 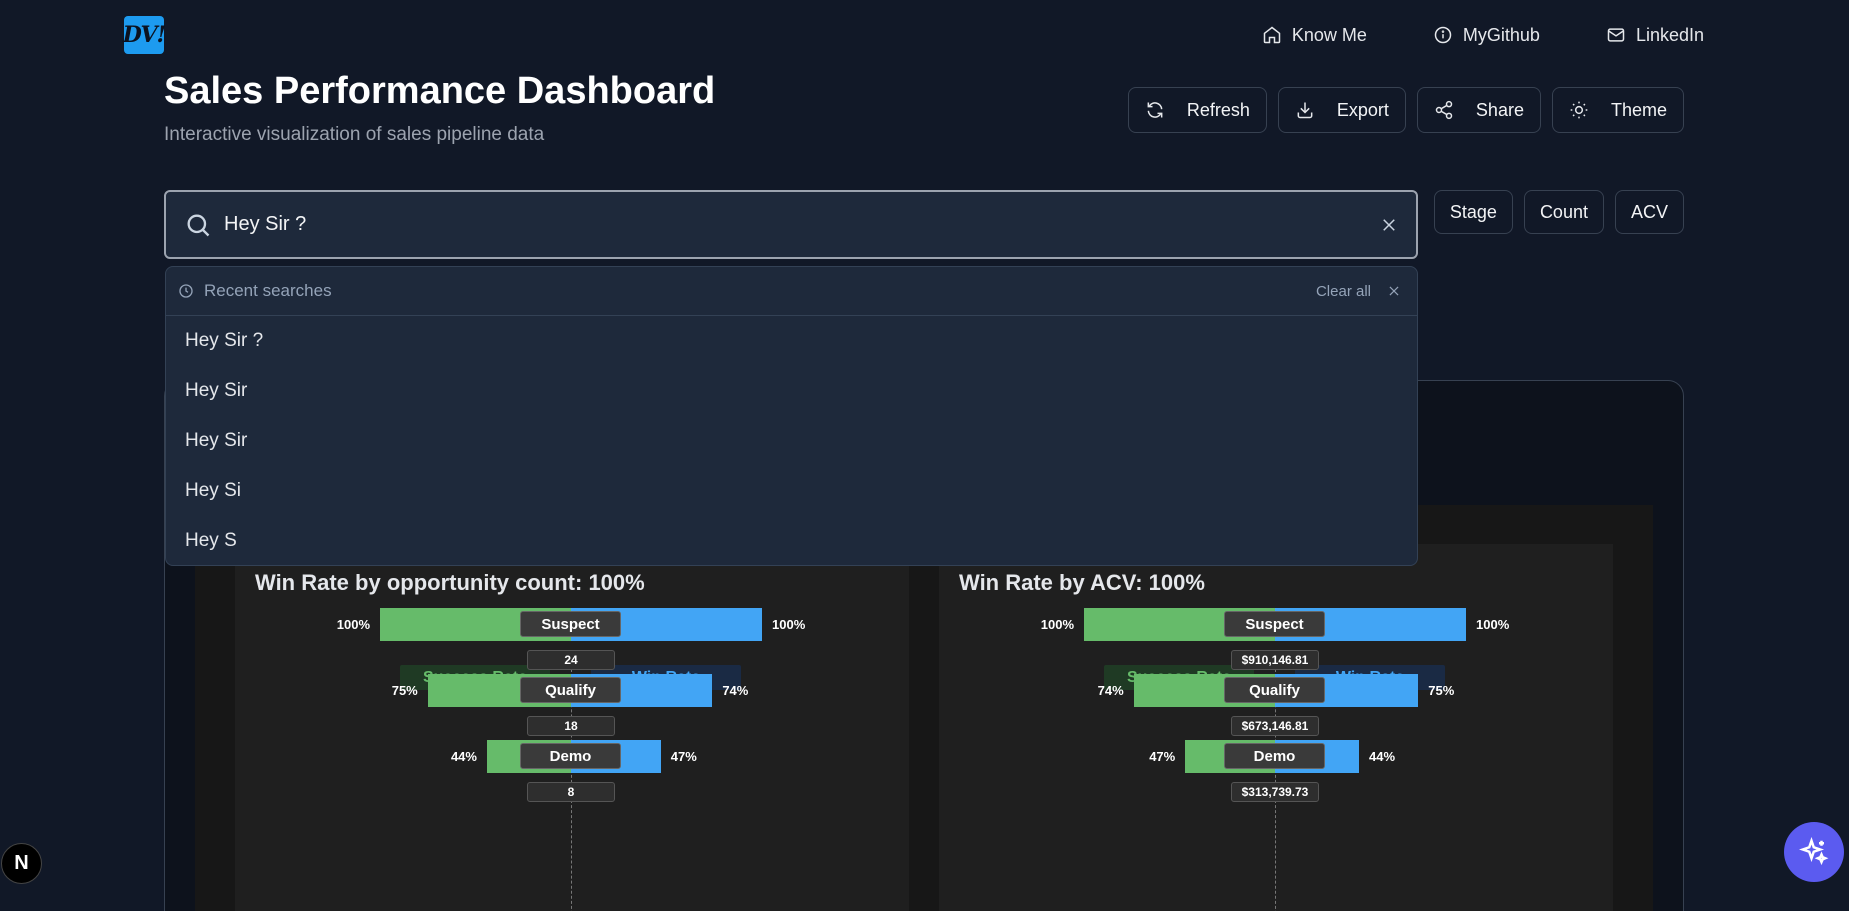 What do you see at coordinates (1272, 35) in the screenshot?
I see `home-icon` at bounding box center [1272, 35].